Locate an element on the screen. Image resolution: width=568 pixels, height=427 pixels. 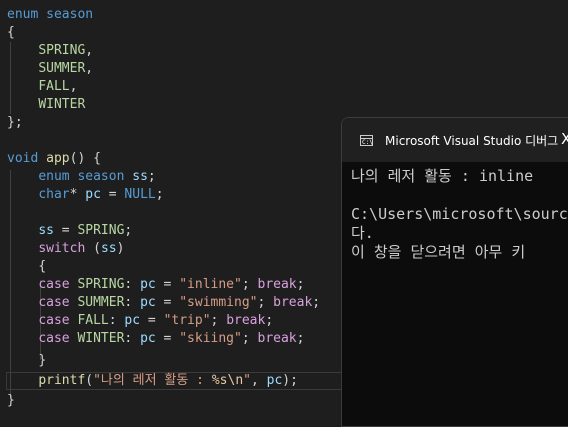
close-brace: }; is located at coordinates (15, 122).